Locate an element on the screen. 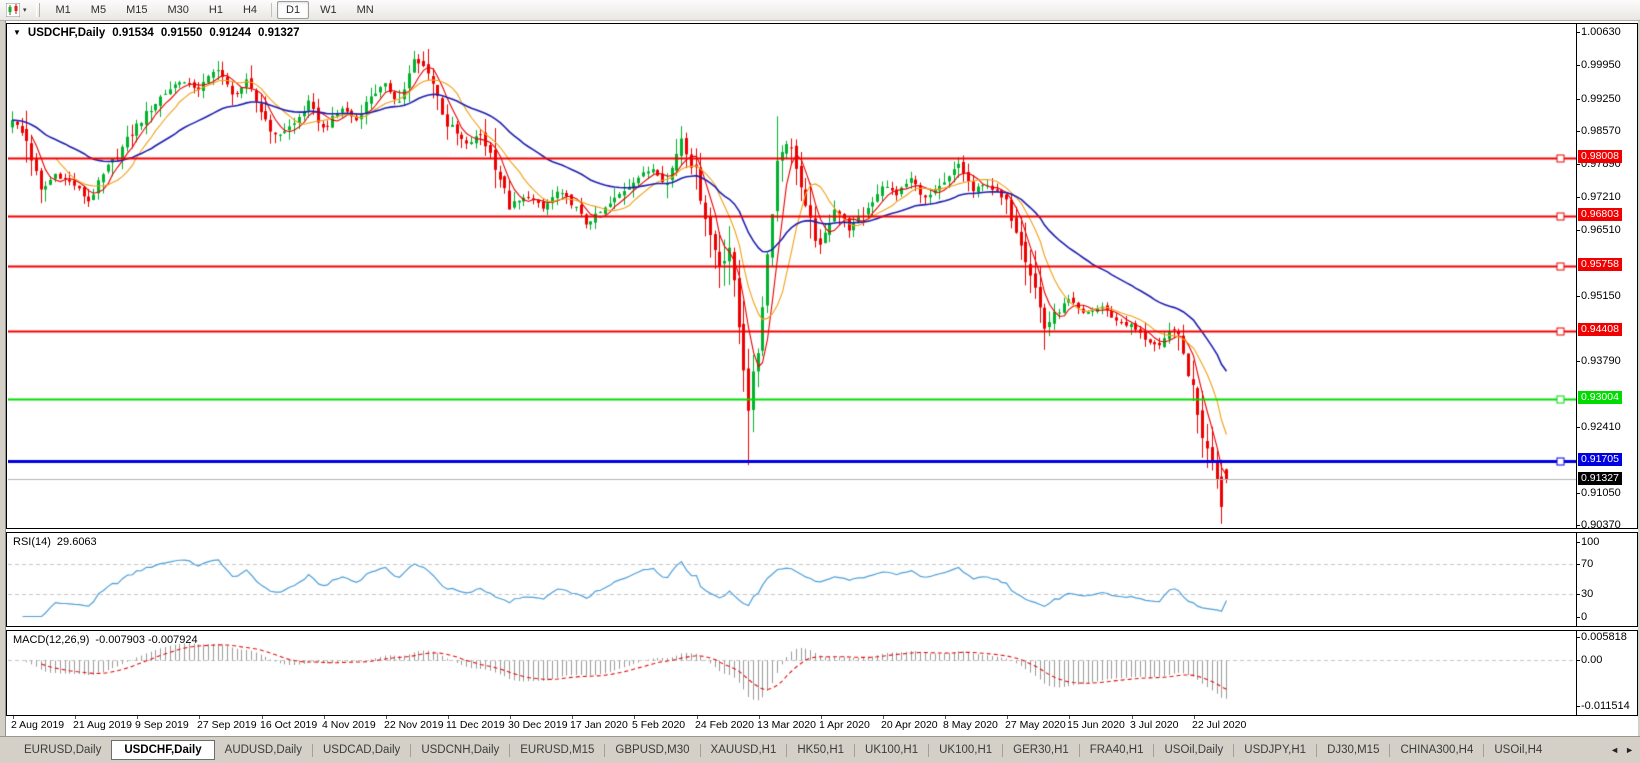  timeframe-button-m1: M1 is located at coordinates (63, 10).